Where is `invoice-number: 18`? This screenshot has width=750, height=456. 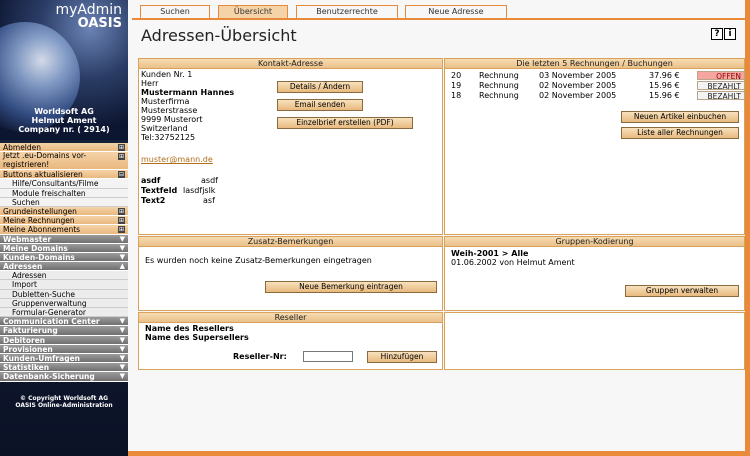
invoice-number: 18 is located at coordinates (456, 95).